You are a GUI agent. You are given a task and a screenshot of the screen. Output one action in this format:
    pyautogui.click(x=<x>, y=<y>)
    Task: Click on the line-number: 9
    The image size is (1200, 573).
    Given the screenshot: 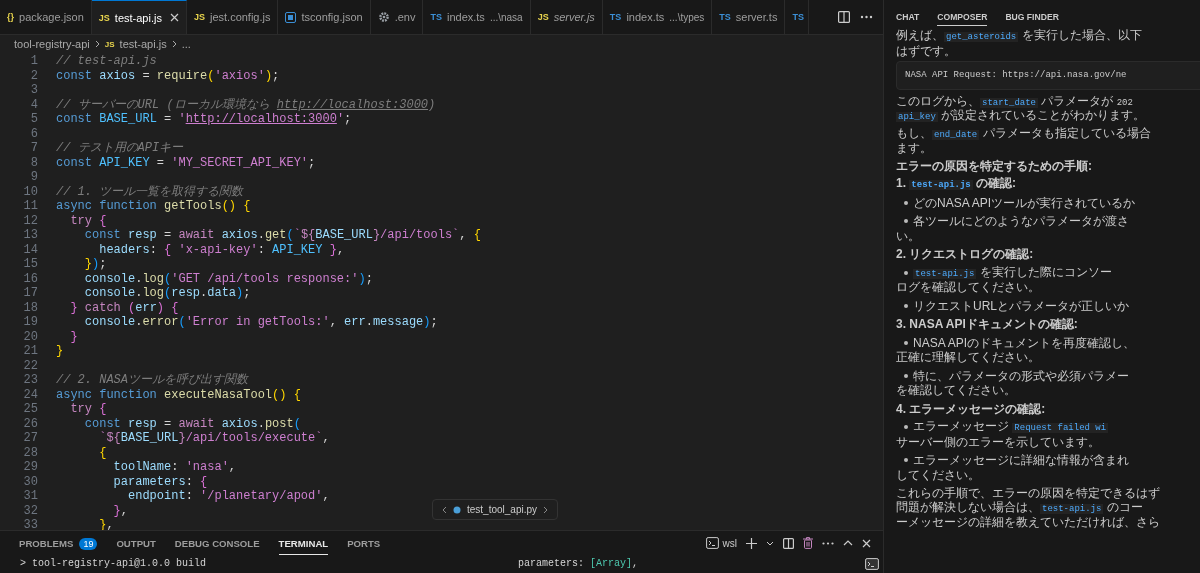 What is the action you would take?
    pyautogui.click(x=33, y=177)
    